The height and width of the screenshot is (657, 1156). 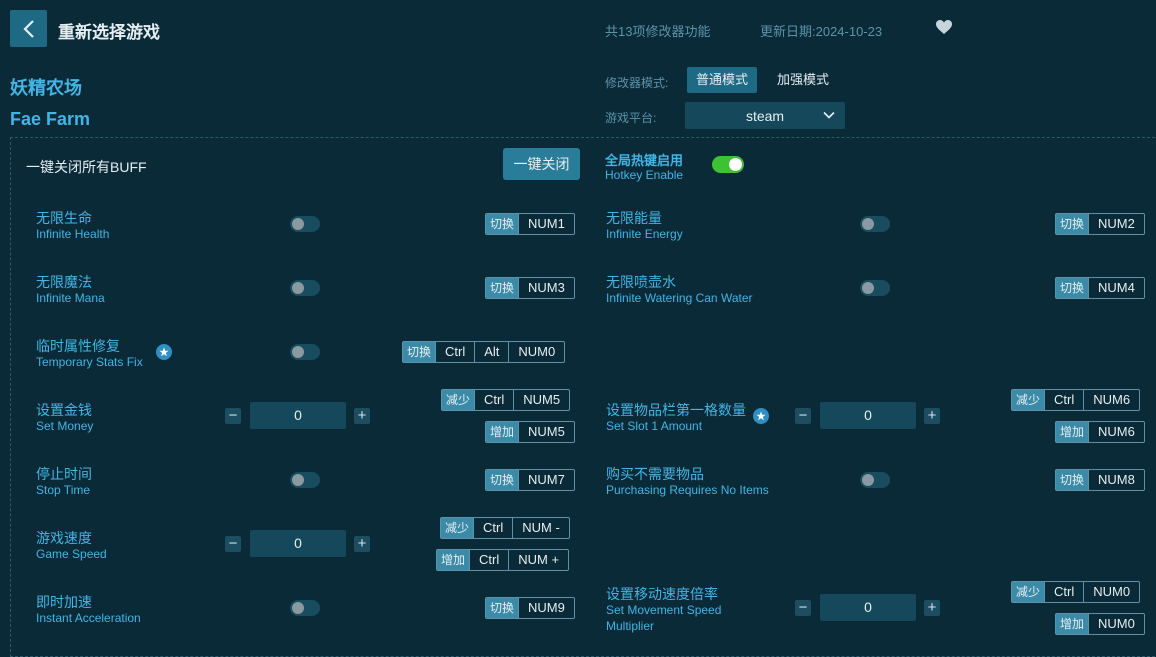 I want to click on feature-label-en: Instant Acceleration, so click(x=88, y=618).